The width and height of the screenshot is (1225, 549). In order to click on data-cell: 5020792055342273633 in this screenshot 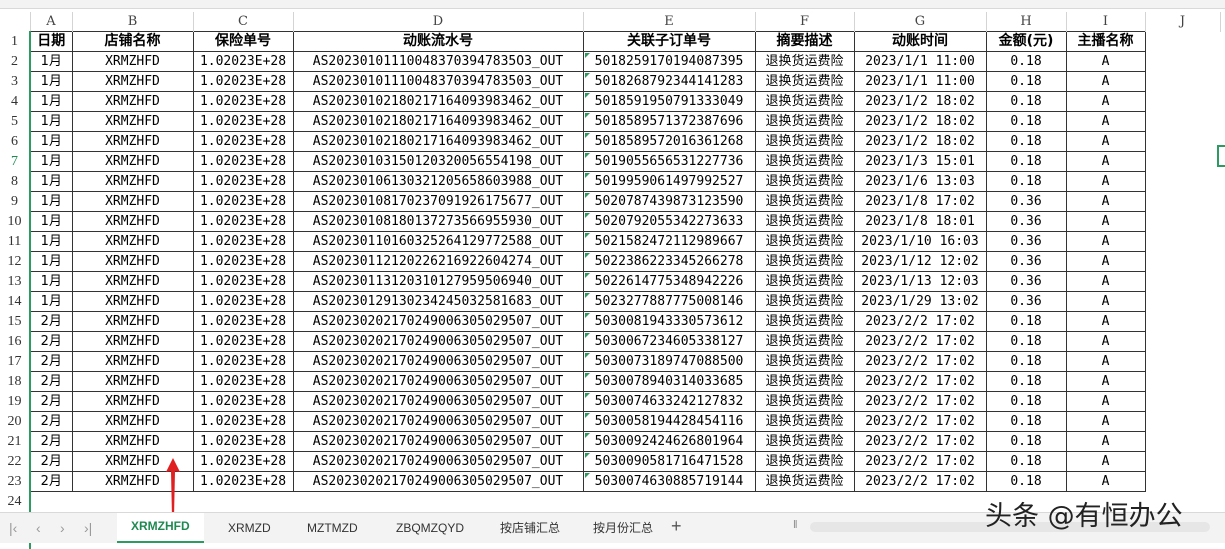, I will do `click(669, 221)`.